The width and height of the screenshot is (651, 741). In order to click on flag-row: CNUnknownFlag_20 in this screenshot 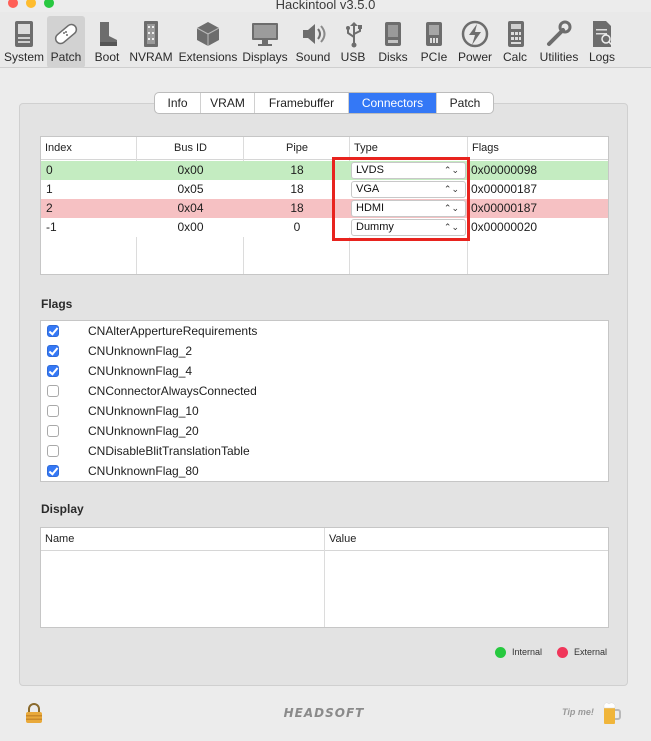, I will do `click(324, 431)`.